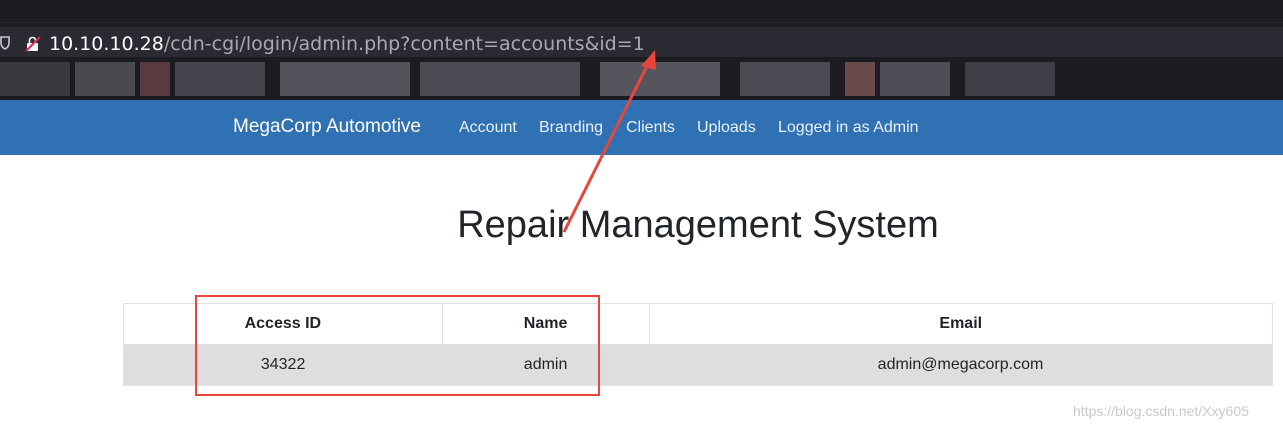 This screenshot has height=431, width=1283. Describe the element at coordinates (571, 127) in the screenshot. I see `nav-link-branding: Branding` at that location.